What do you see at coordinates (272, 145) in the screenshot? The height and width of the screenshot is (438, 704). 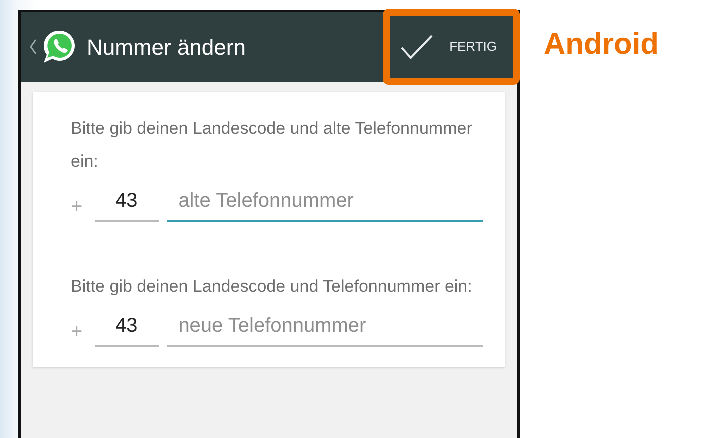 I see `prompt-text: Bitte gib deinen Landescode und alte Telefonnummer ein:` at bounding box center [272, 145].